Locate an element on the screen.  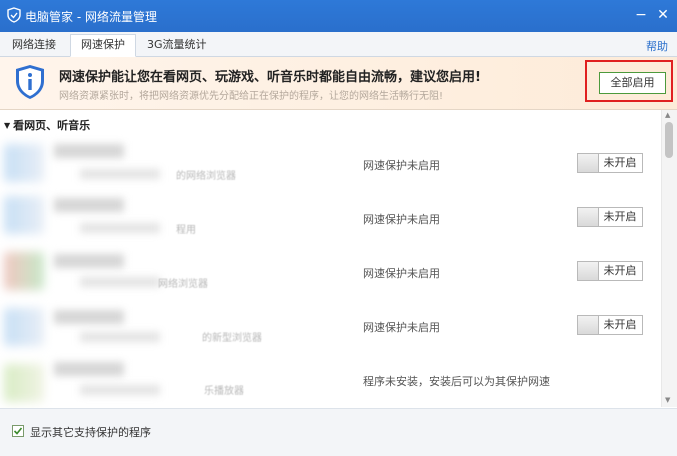
window-title: 电脑管家 - 网络流量管理 is located at coordinates (91, 17).